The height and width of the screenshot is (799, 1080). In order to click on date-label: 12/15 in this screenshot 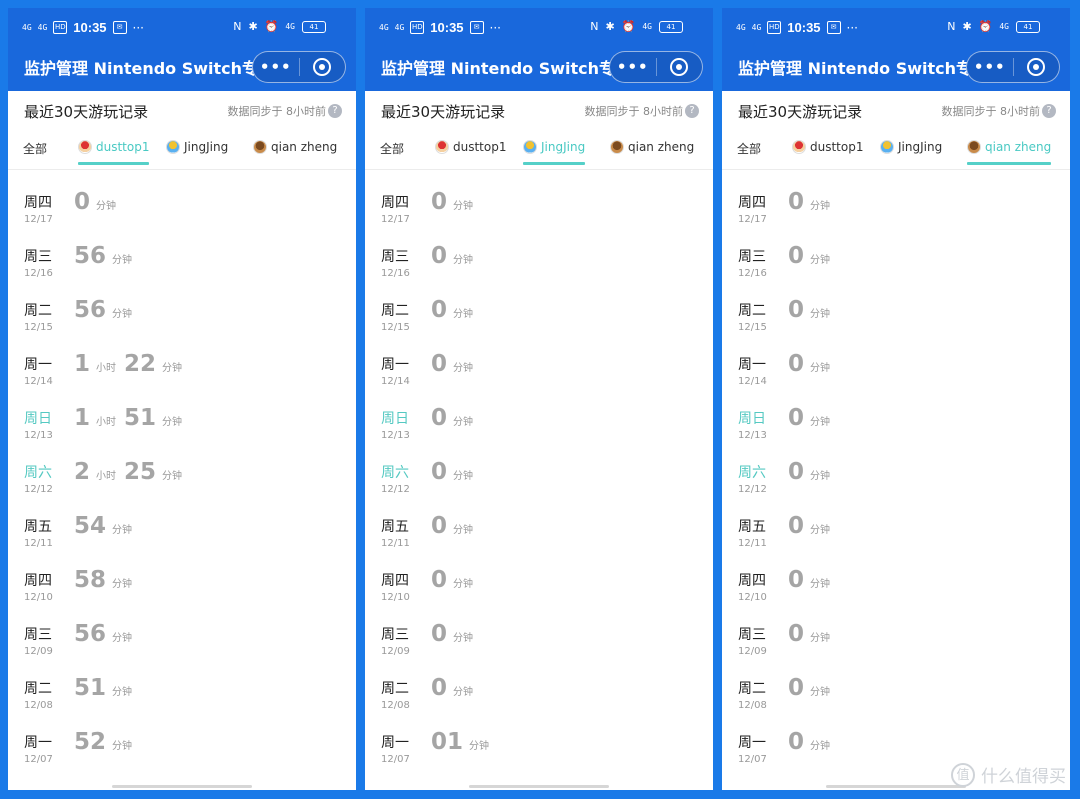, I will do `click(38, 327)`.